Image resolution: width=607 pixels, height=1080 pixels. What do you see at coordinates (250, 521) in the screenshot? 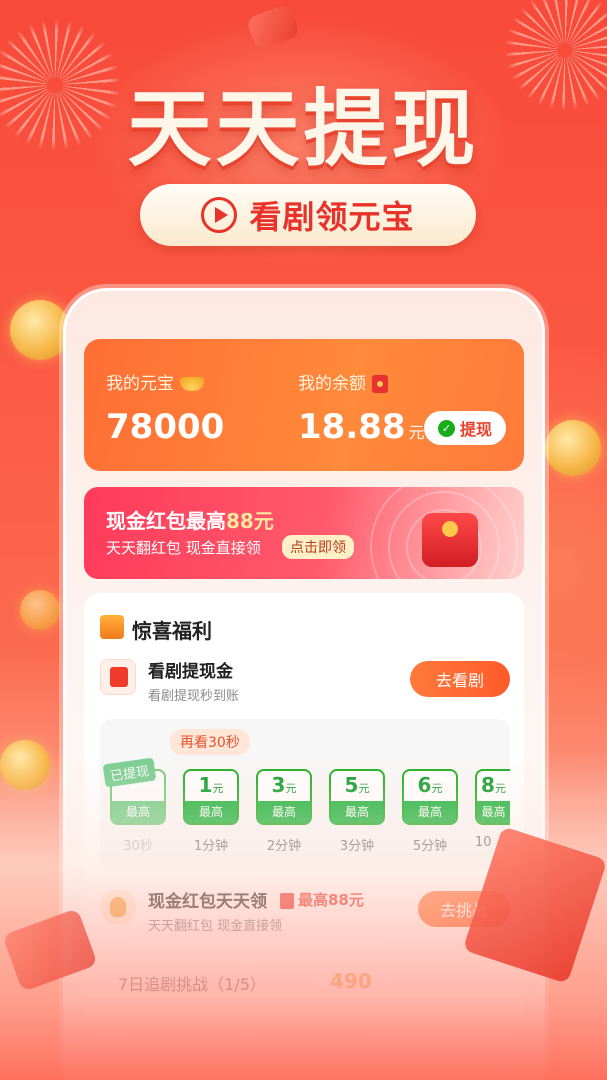
I see `promo-title-amount: 88元` at bounding box center [250, 521].